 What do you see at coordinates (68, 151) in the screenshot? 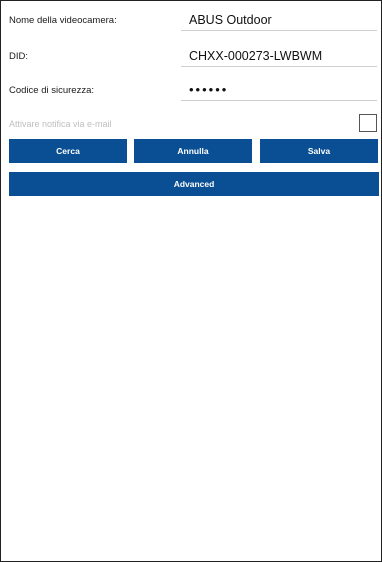
I see `search-button: Cerca` at bounding box center [68, 151].